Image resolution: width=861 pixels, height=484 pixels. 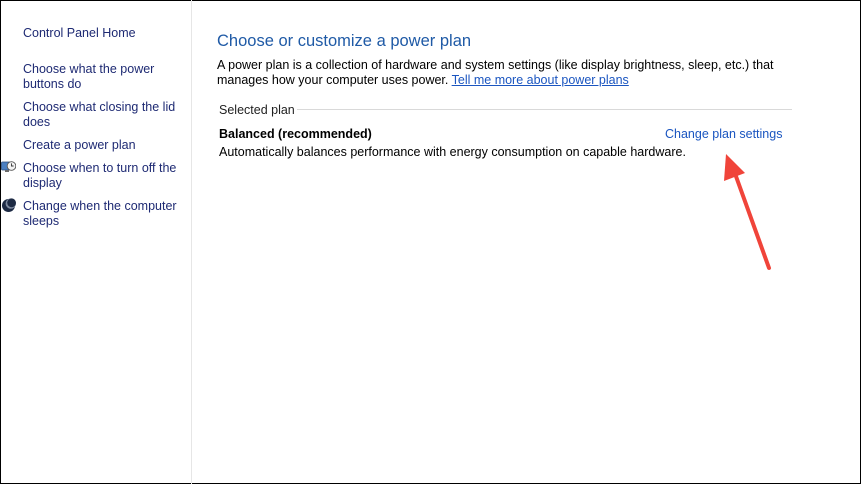 What do you see at coordinates (723, 134) in the screenshot?
I see `change-plan-settings-link: Change plan settings` at bounding box center [723, 134].